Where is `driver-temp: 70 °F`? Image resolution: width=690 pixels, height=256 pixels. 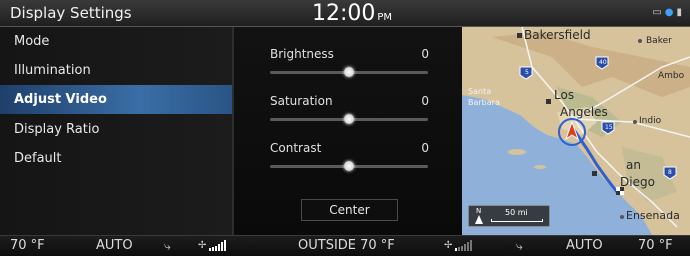 driver-temp: 70 °F is located at coordinates (27, 245).